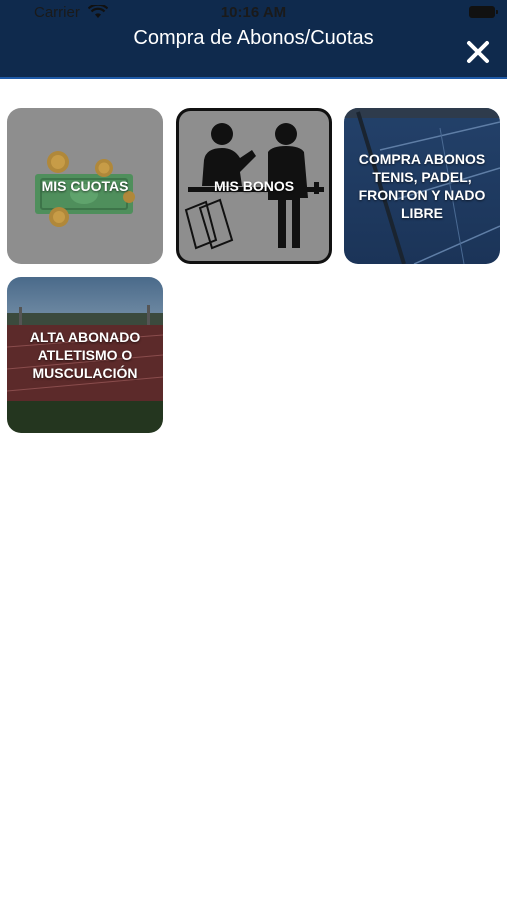 The width and height of the screenshot is (507, 900). I want to click on battery-icon, so click(483, 12).